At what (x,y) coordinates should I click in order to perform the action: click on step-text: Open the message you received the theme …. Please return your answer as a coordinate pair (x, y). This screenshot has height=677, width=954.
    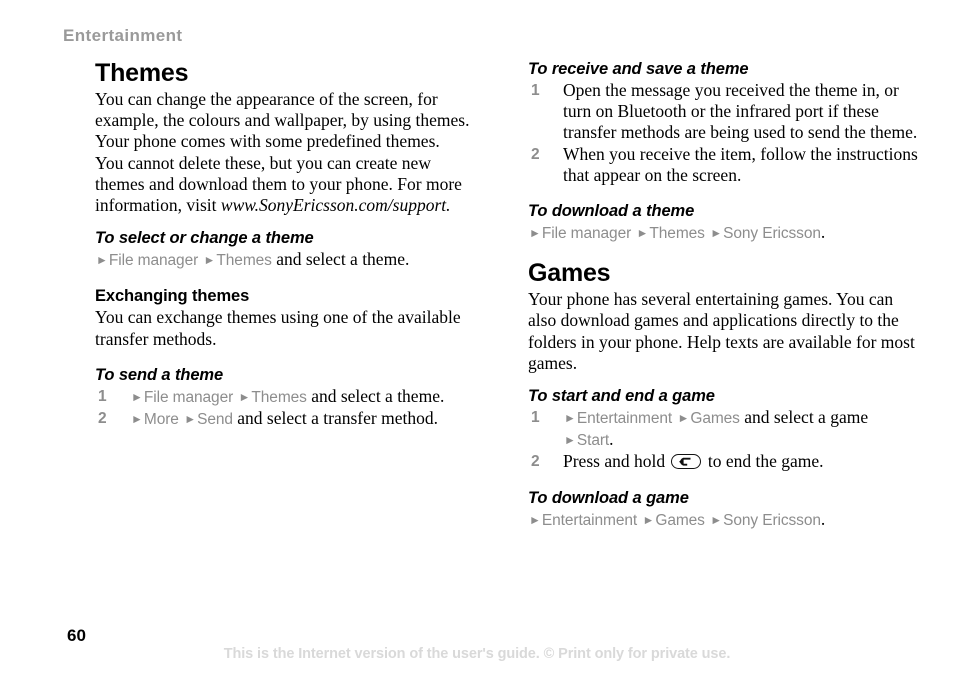
    Looking at the image, I should click on (740, 111).